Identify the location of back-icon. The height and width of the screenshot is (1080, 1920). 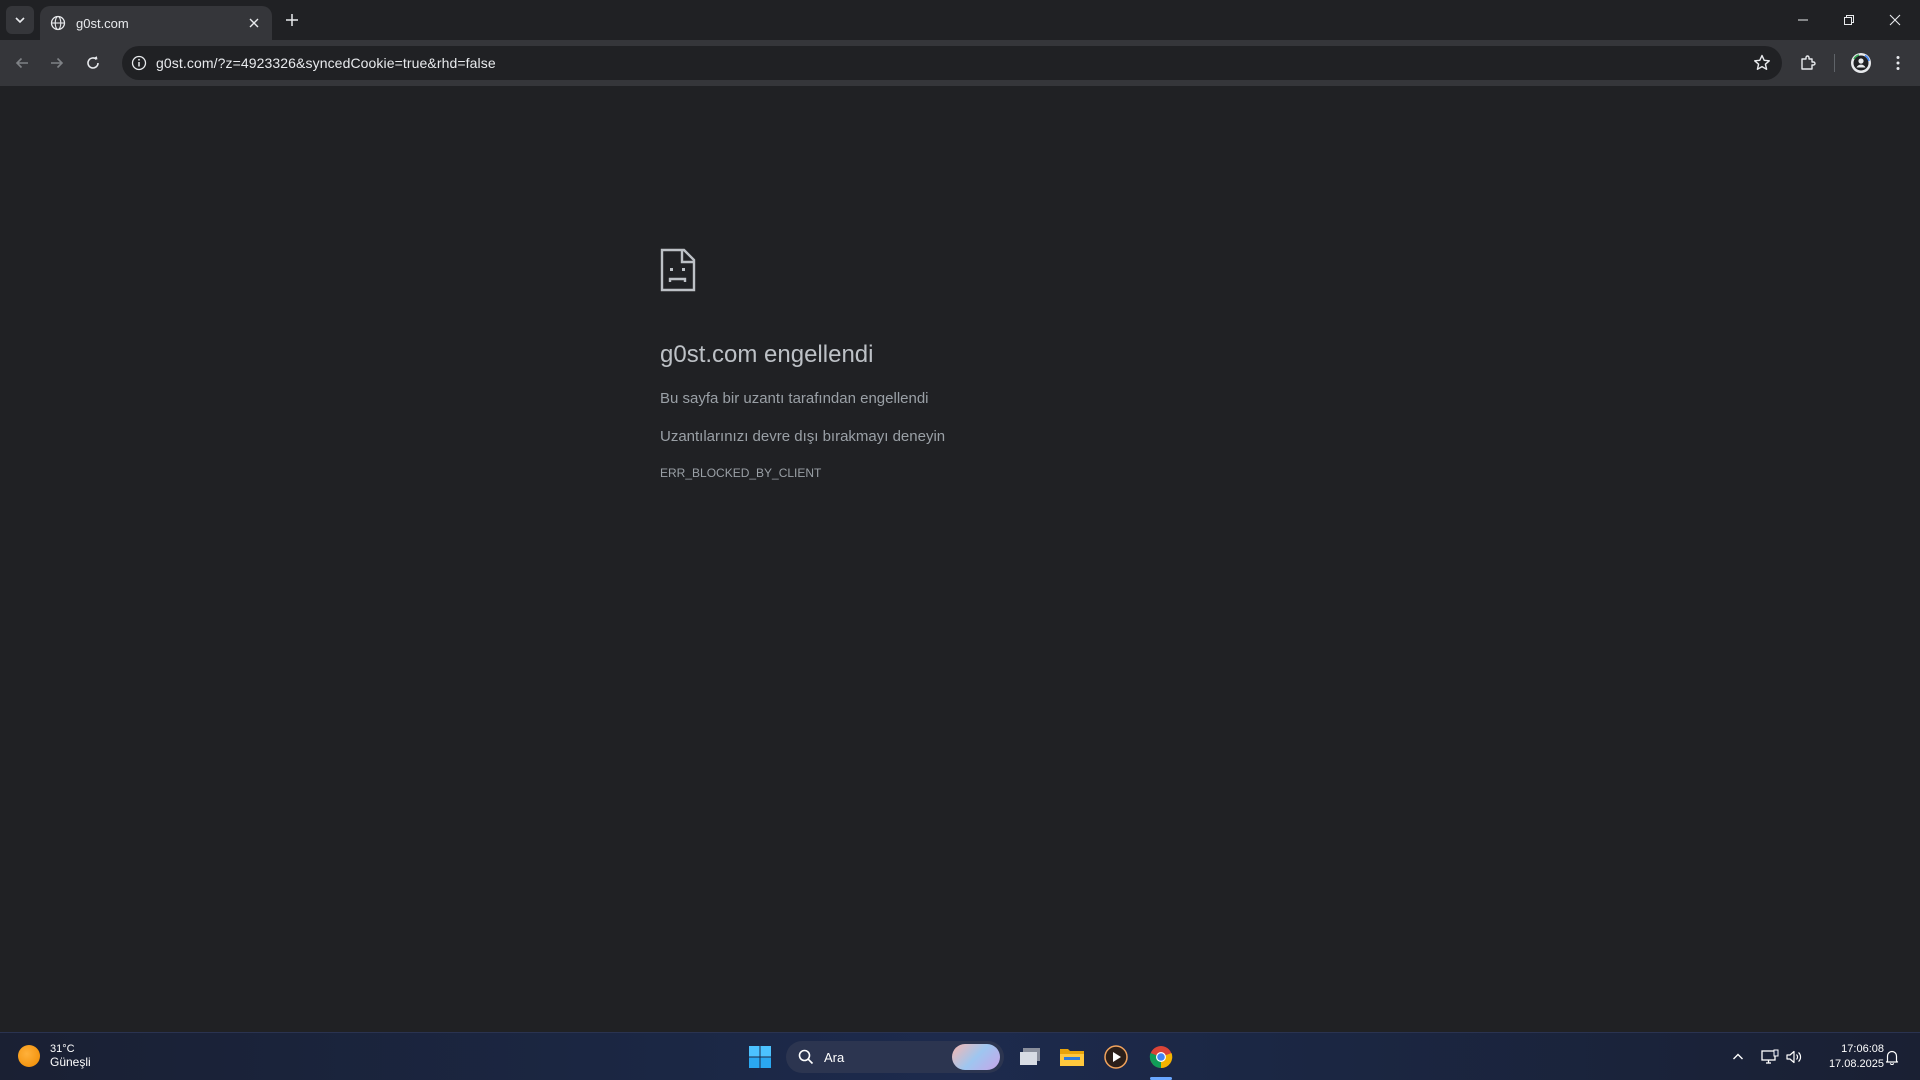
(21, 63).